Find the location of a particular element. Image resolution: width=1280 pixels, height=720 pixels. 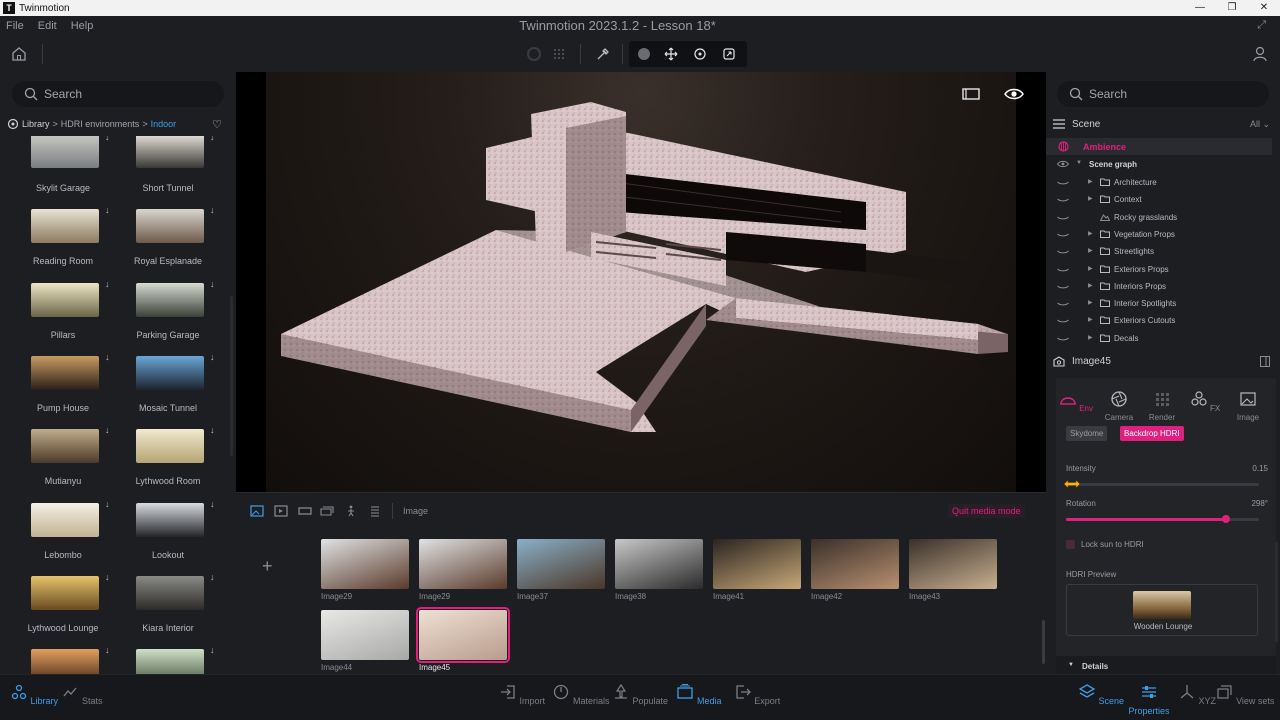

quit-media-mode-button: Quit media mode is located at coordinates (986, 511).